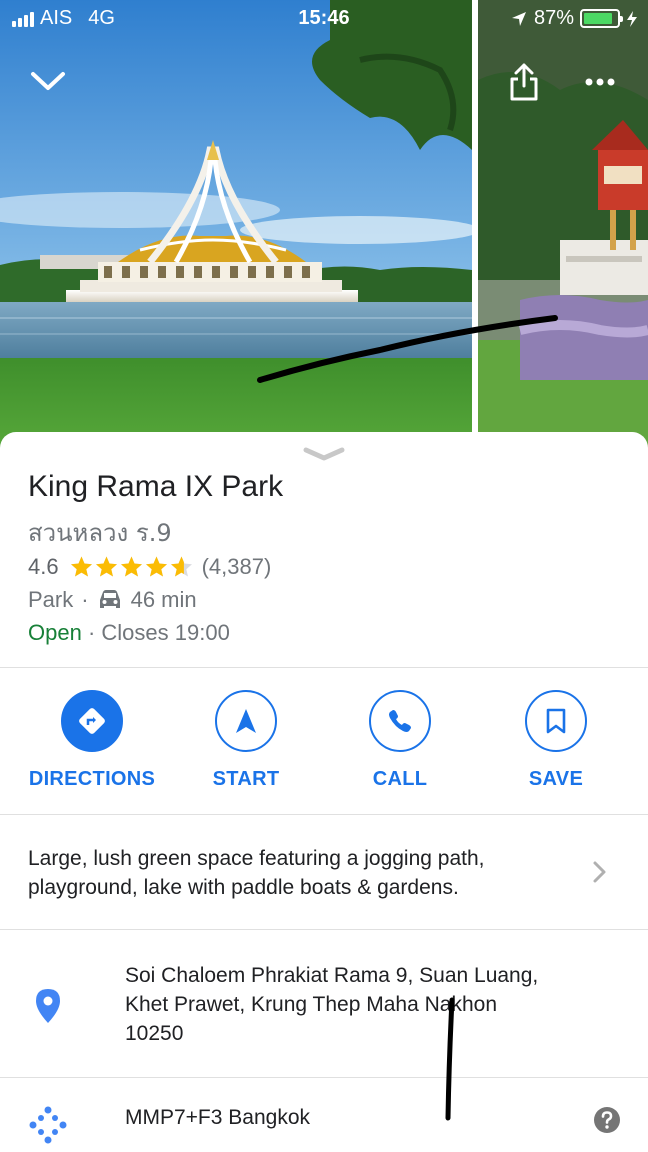 The width and height of the screenshot is (648, 1152). What do you see at coordinates (154, 1033) in the screenshot?
I see `address-line-3: 10250` at bounding box center [154, 1033].